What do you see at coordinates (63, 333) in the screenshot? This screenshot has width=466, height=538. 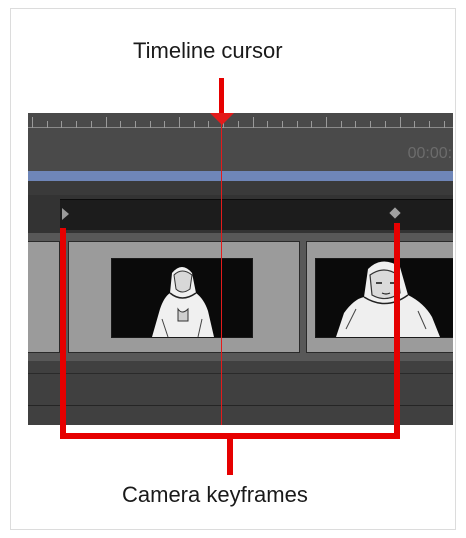 I see `keyframe-bracket-left` at bounding box center [63, 333].